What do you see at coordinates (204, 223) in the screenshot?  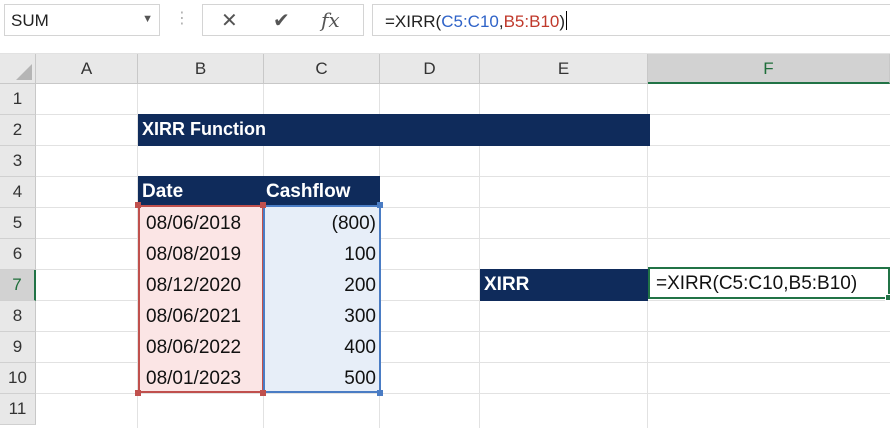 I see `table-cell-date: 08/06/2018` at bounding box center [204, 223].